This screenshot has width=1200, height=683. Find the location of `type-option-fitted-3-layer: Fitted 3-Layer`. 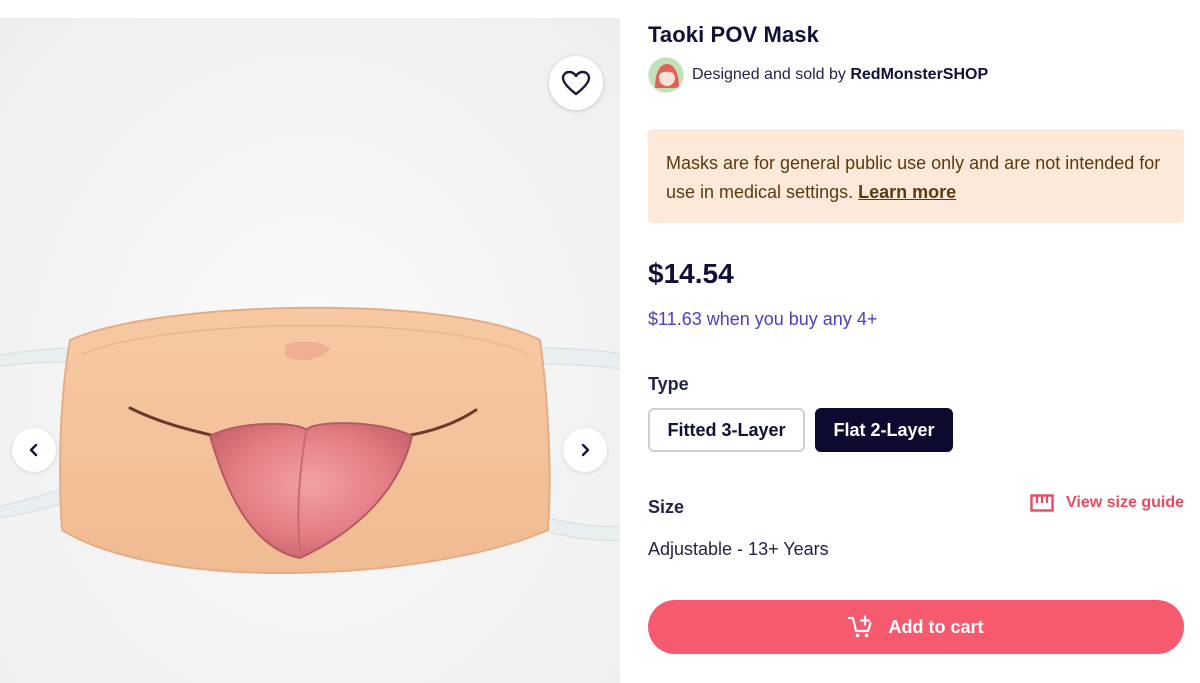

type-option-fitted-3-layer: Fitted 3-Layer is located at coordinates (726, 430).